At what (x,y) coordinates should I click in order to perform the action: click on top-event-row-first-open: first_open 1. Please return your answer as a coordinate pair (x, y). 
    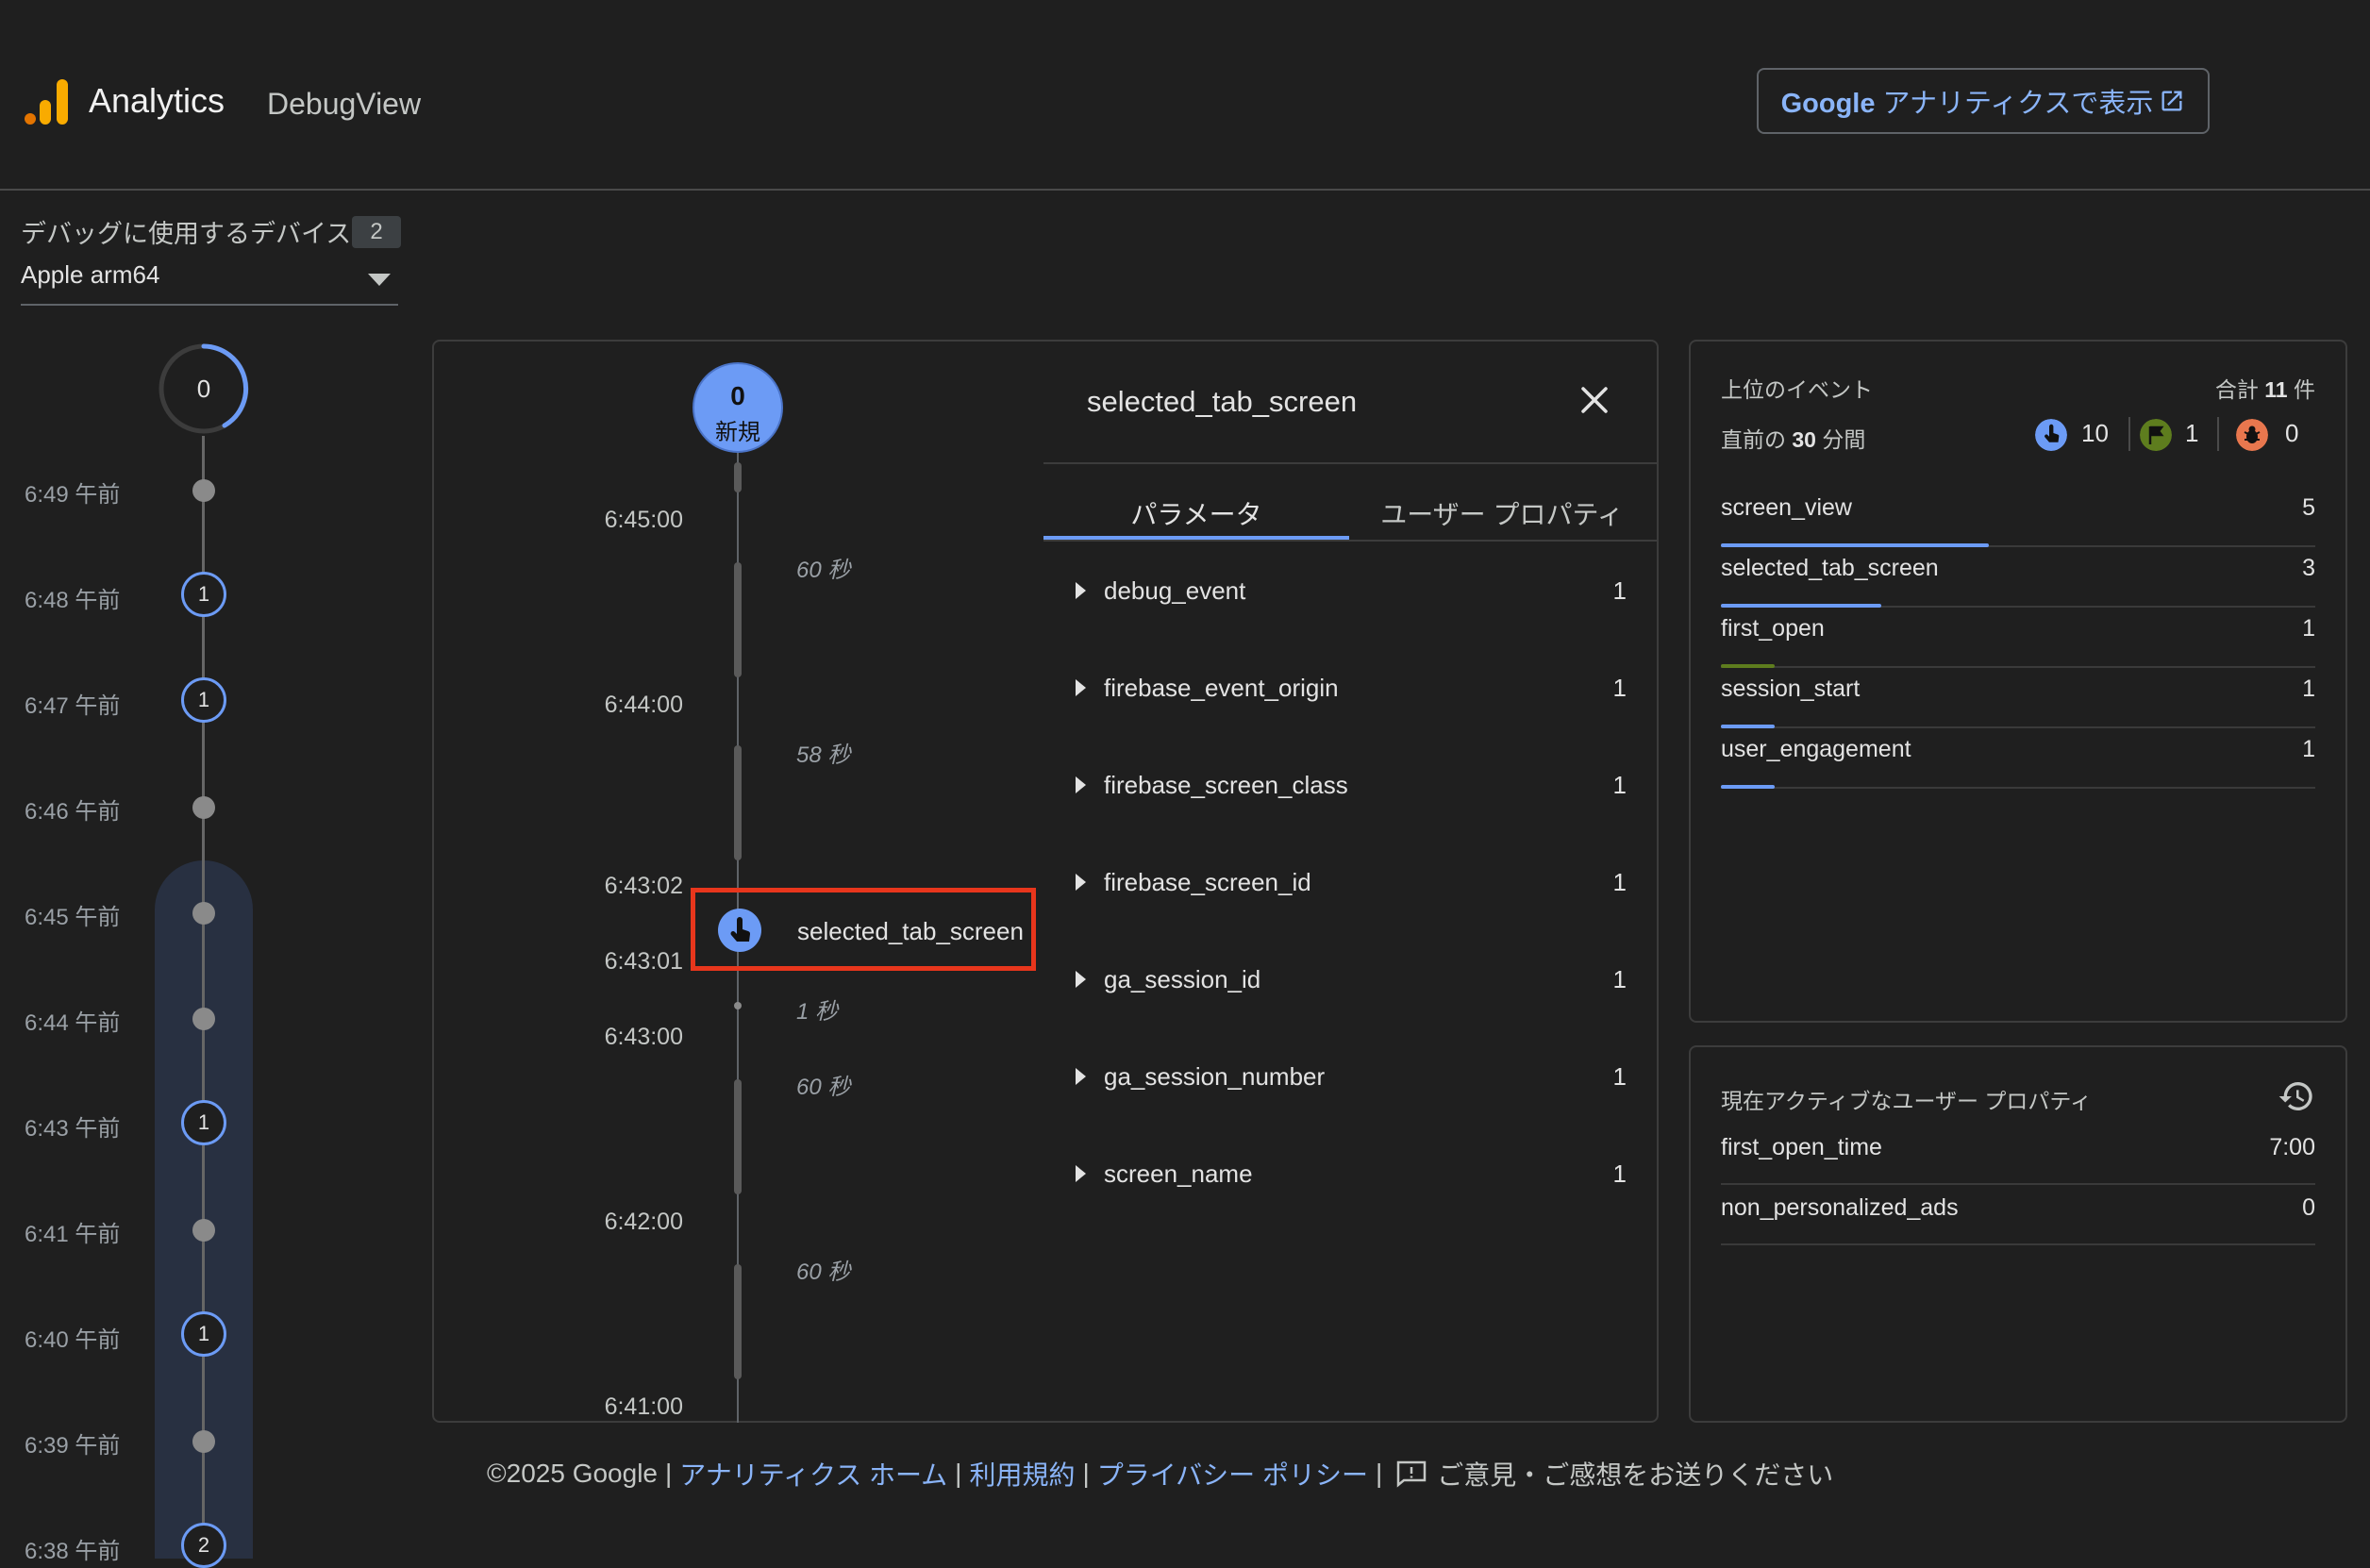
    Looking at the image, I should click on (2018, 638).